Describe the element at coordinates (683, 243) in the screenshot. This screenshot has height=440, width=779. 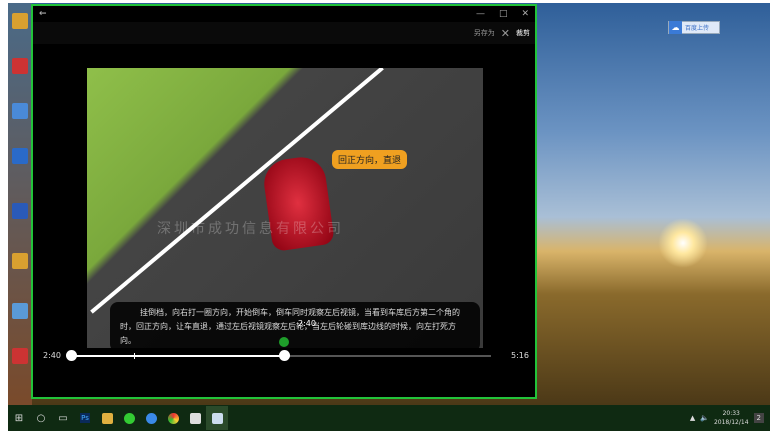
I see `sun` at that location.